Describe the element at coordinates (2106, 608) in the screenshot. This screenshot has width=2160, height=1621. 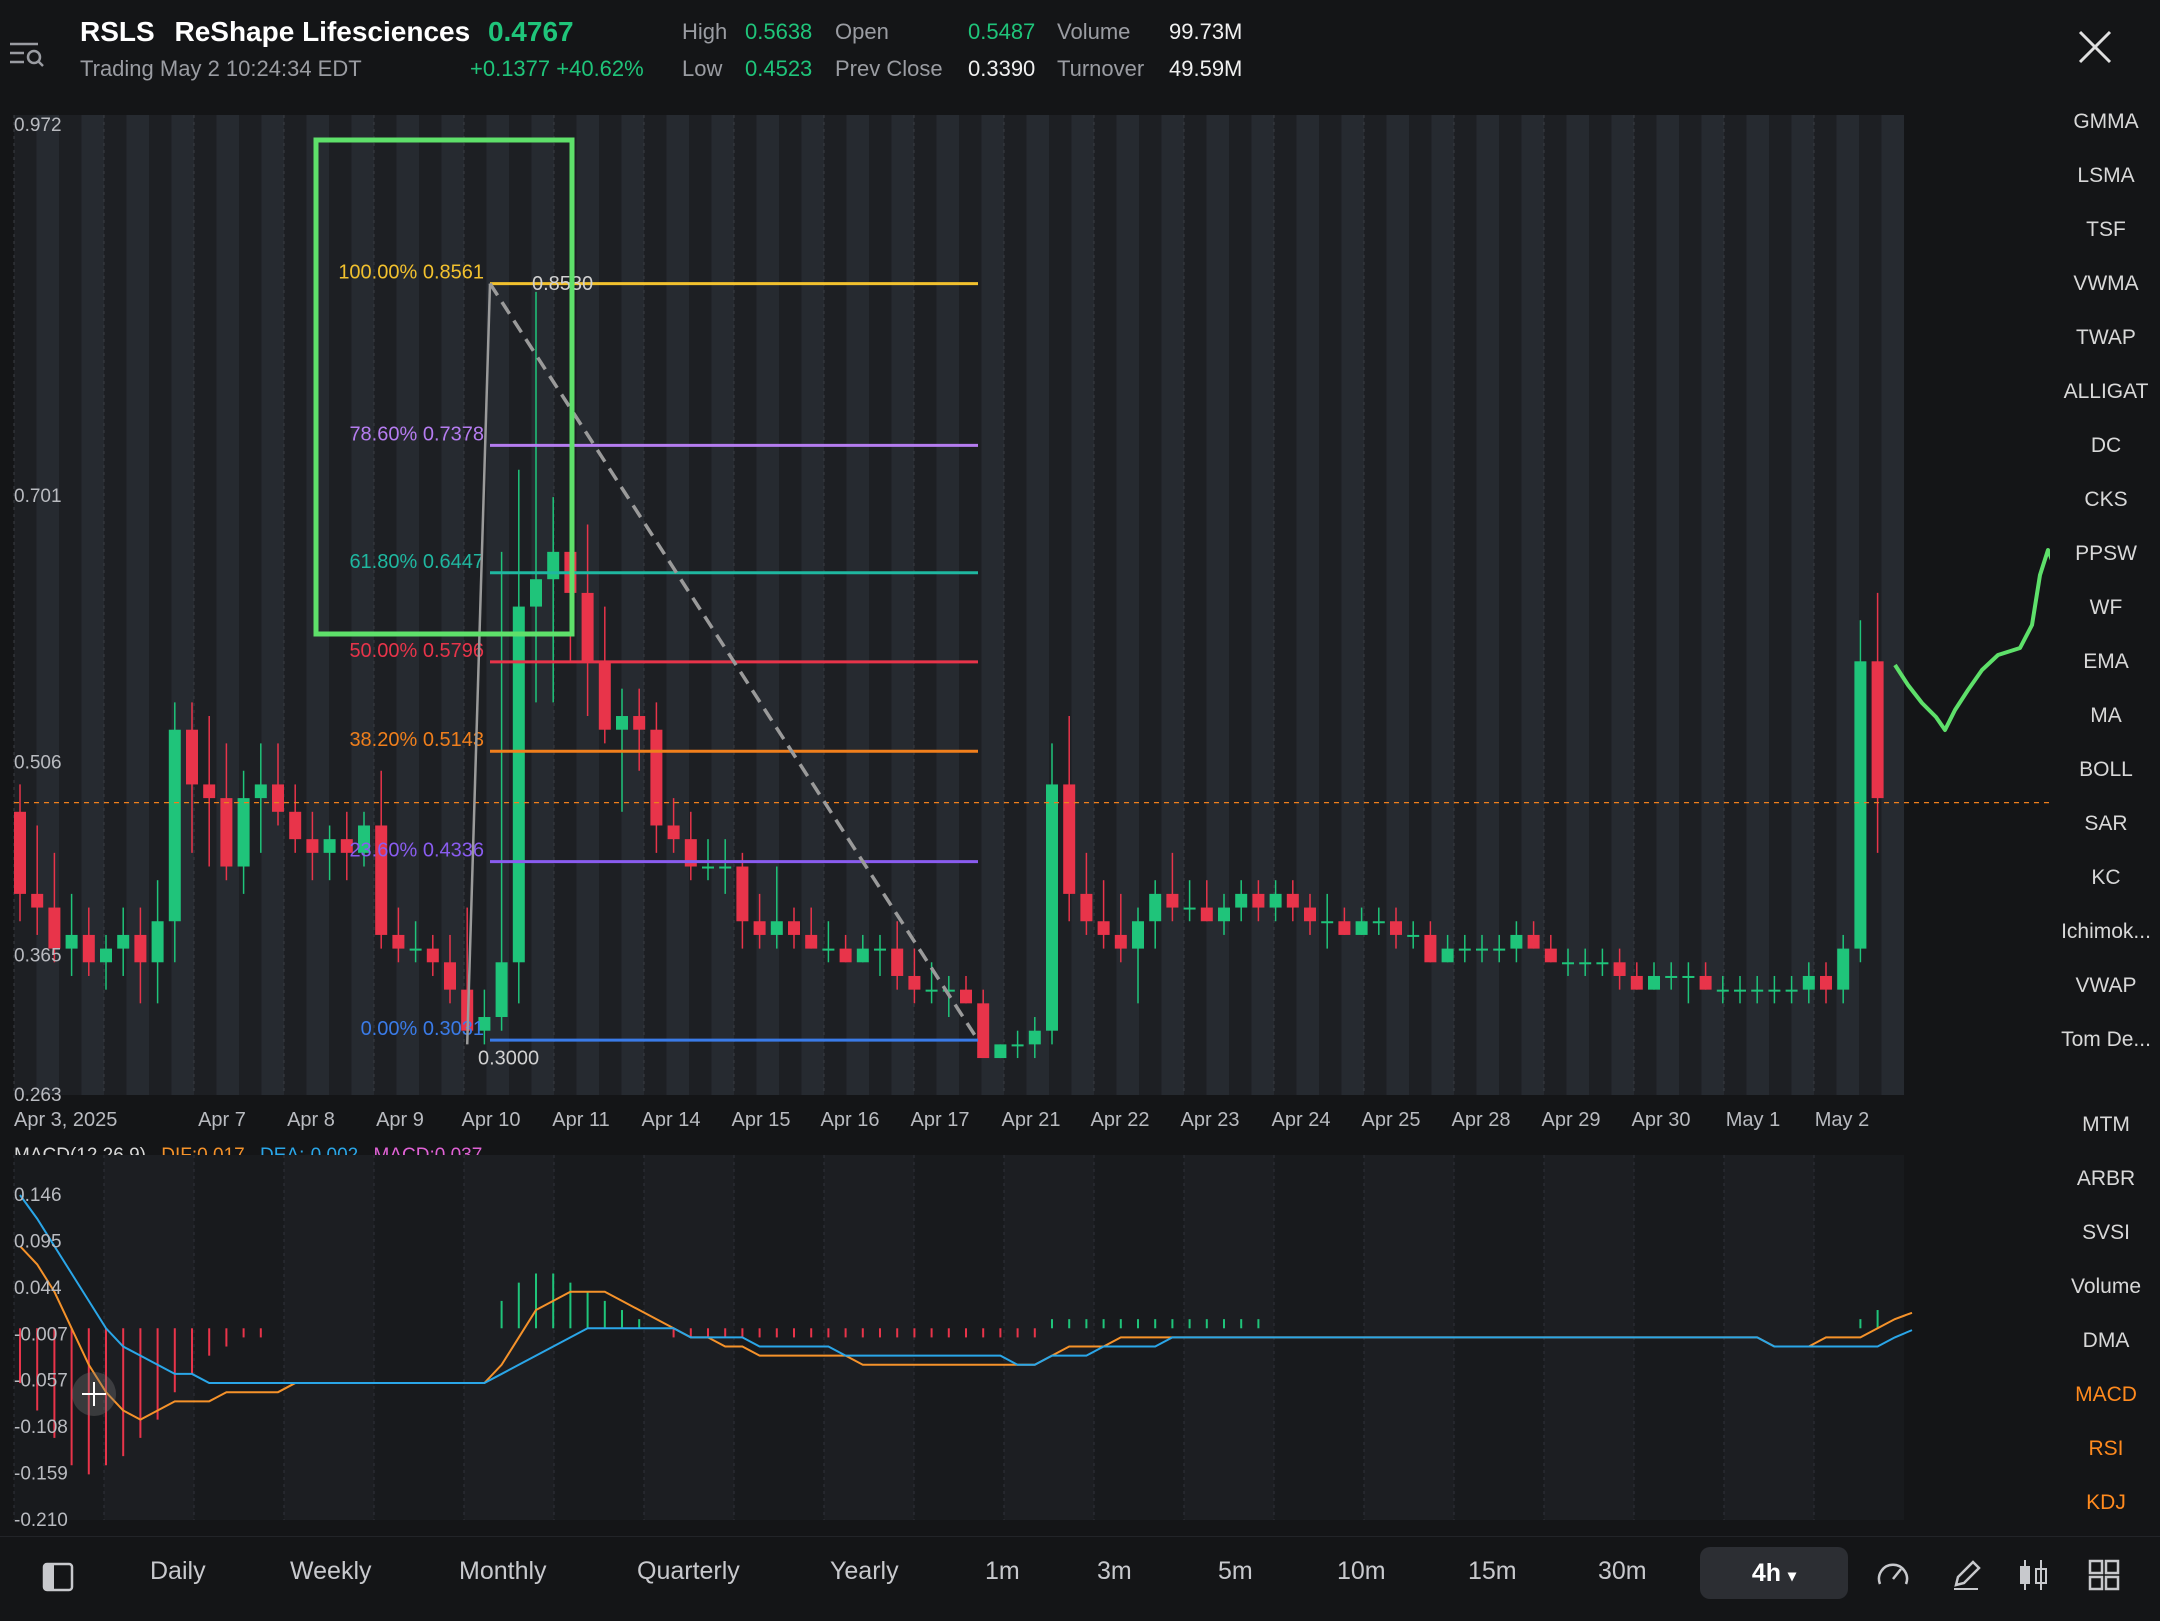
I see `indicator-wf: WF` at that location.